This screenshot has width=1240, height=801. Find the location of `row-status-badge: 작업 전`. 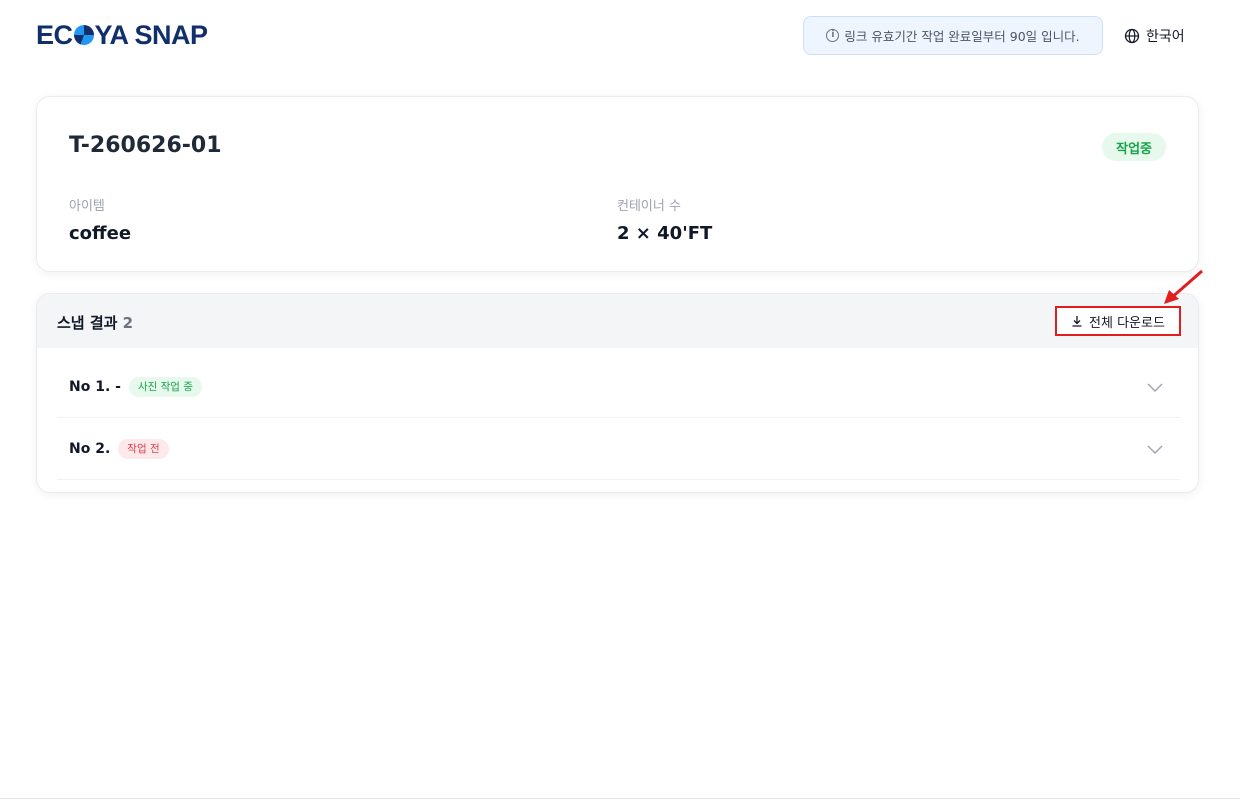

row-status-badge: 작업 전 is located at coordinates (143, 448).